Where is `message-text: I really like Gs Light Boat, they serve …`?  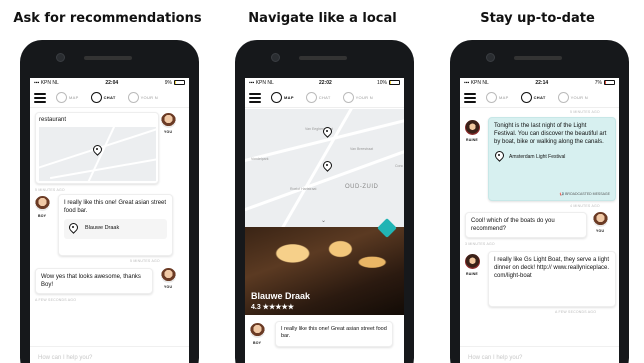 message-text: I really like Gs Light Boat, they serve … is located at coordinates (552, 268).